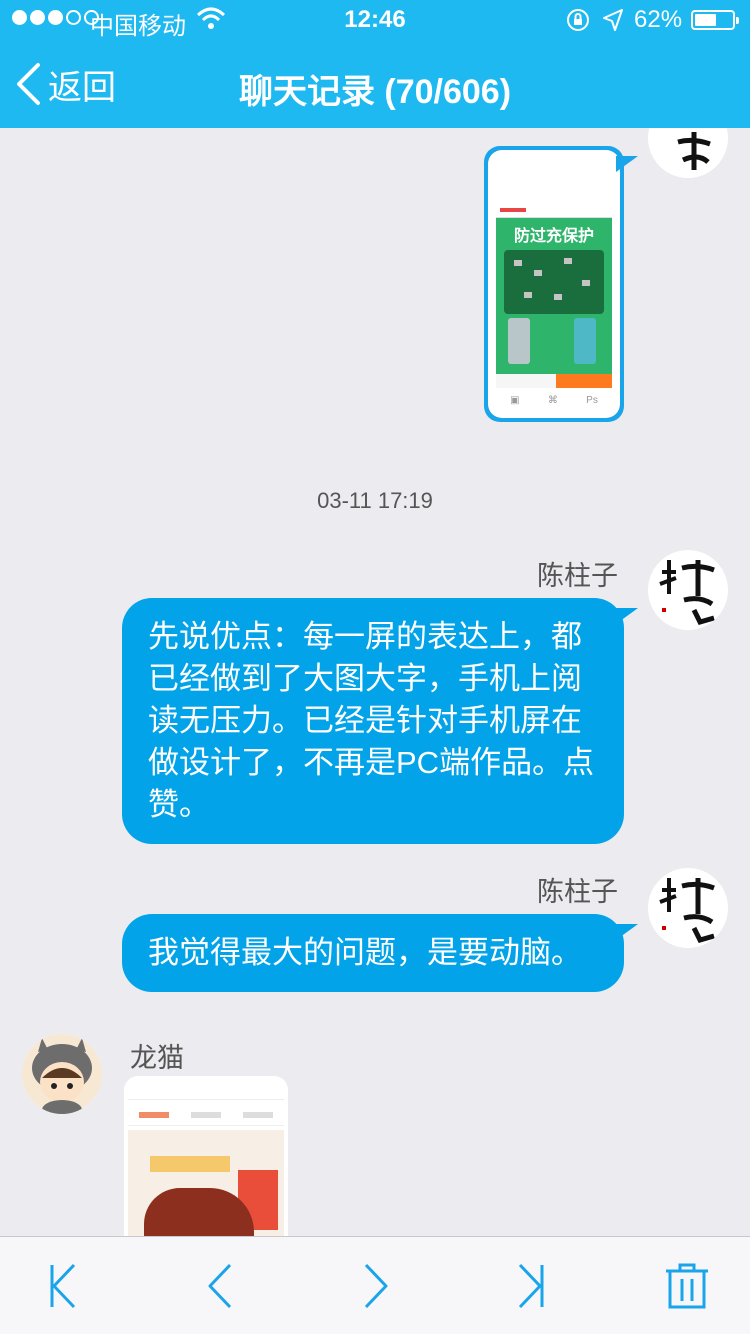  I want to click on image-message-food, so click(206, 1156).